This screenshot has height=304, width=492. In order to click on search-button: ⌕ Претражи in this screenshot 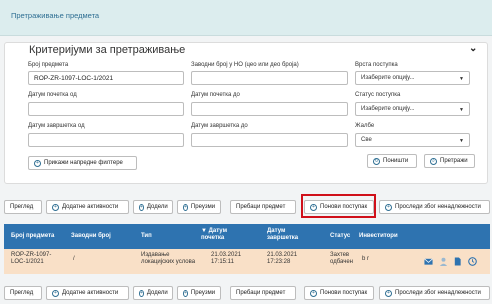, I will do `click(449, 161)`.